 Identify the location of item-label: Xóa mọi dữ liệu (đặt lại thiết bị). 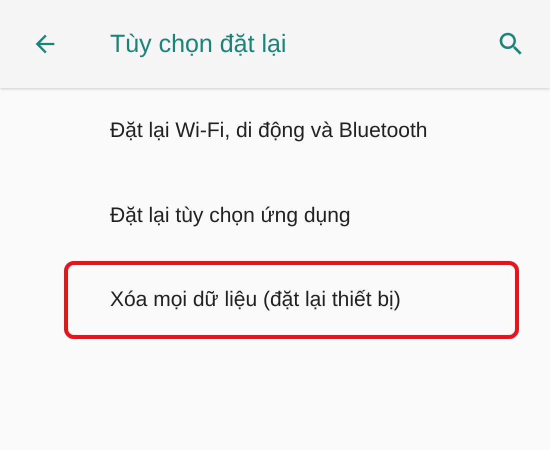
(255, 300).